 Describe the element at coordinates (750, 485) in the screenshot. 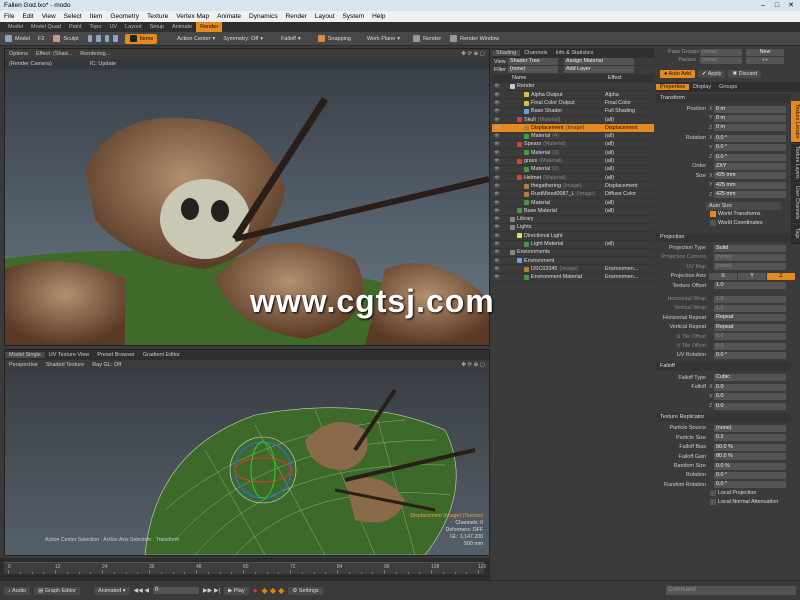

I see `random-rotation-field: 0.0 °` at that location.